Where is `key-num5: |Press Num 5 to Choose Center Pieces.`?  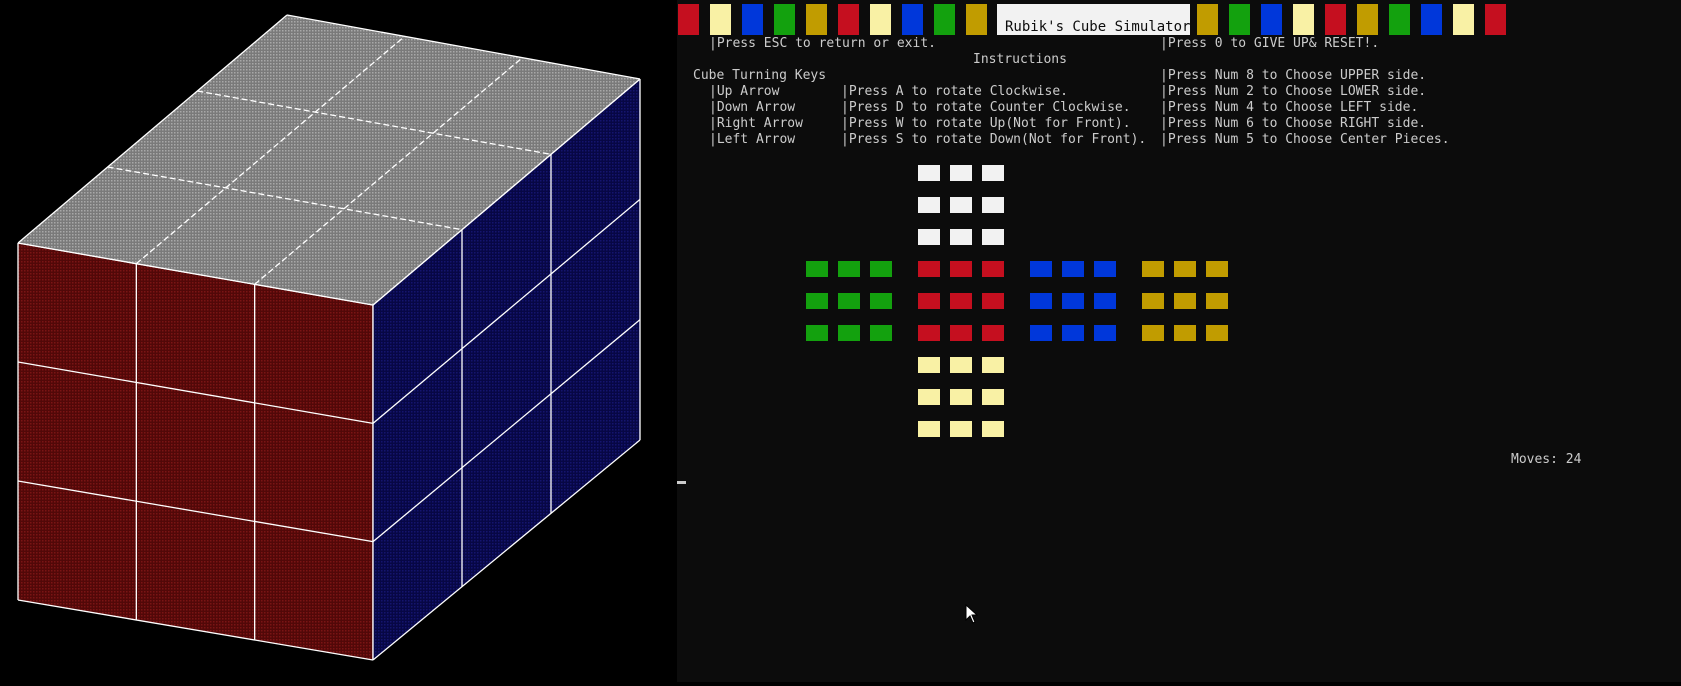 key-num5: |Press Num 5 to Choose Center Pieces. is located at coordinates (1305, 139).